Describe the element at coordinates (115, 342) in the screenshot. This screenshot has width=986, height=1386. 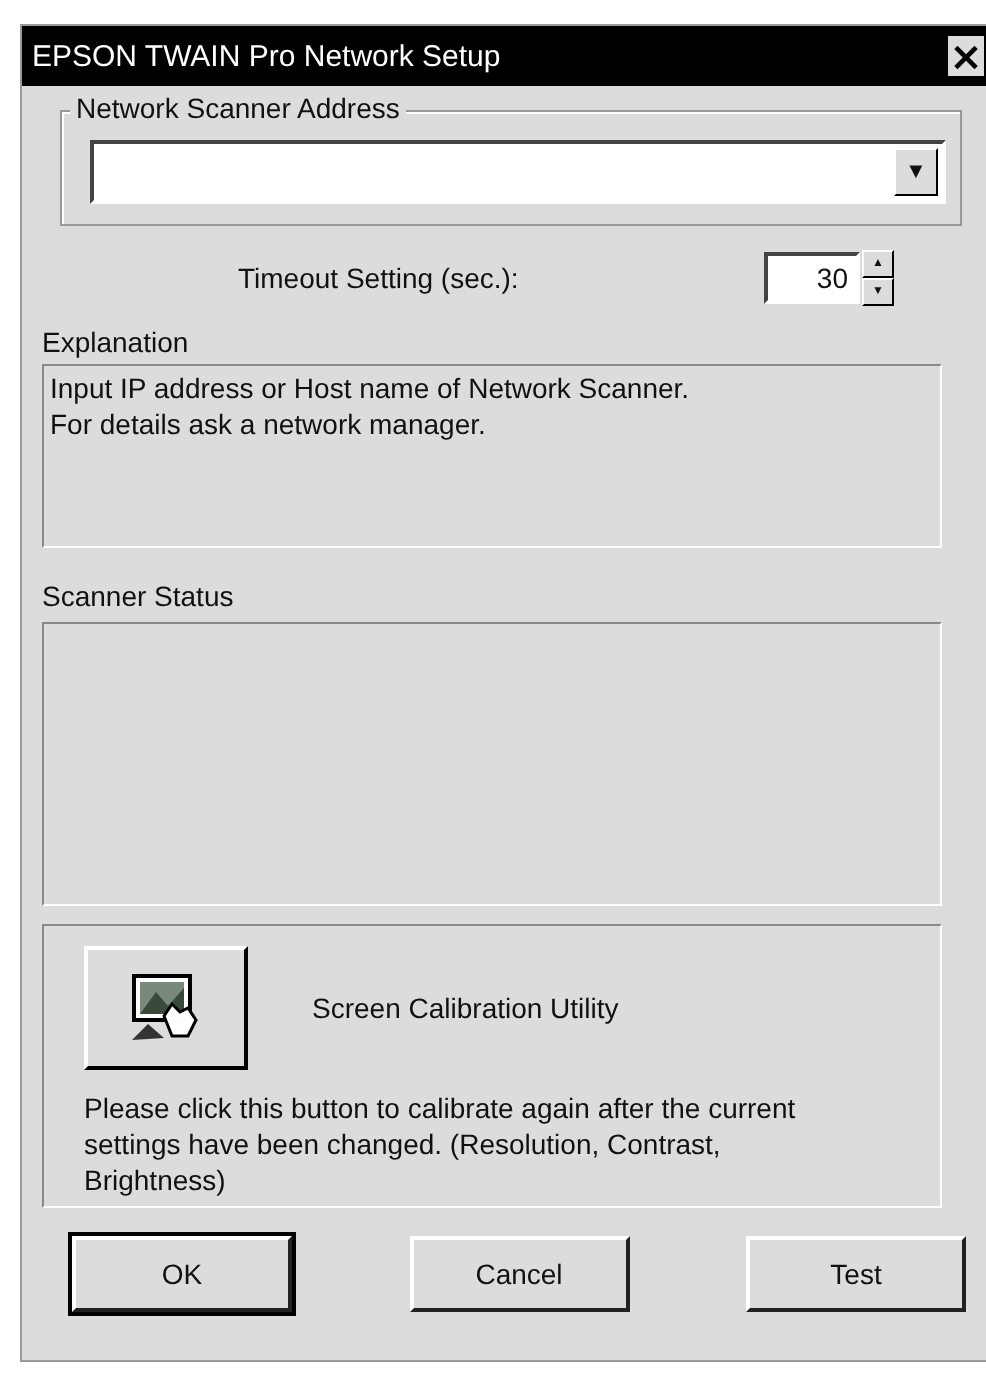
I see `explanation-label: Explanation` at that location.